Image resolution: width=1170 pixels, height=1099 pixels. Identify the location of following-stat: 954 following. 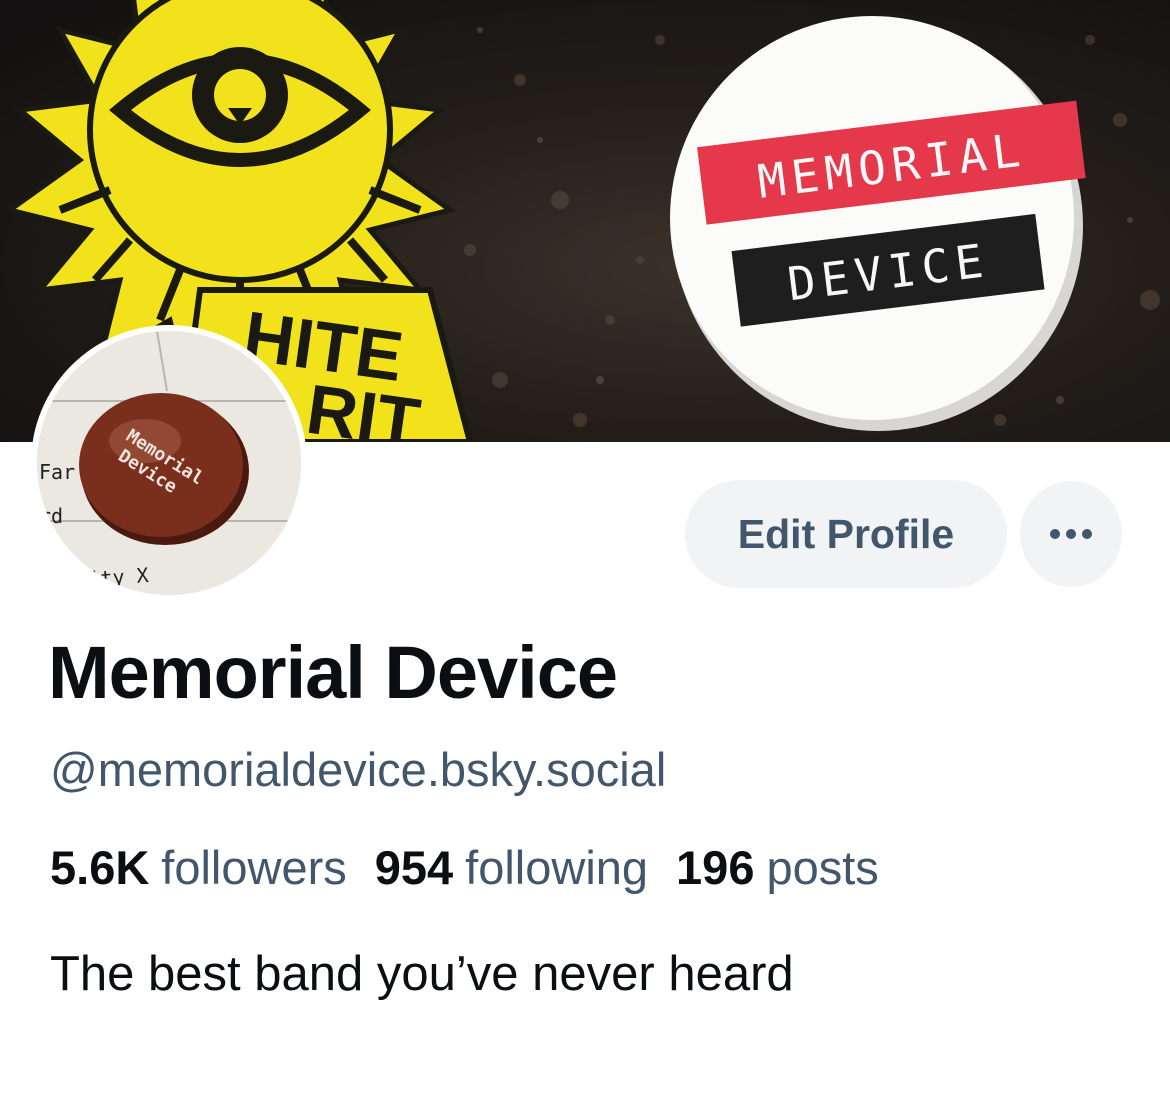
(511, 867).